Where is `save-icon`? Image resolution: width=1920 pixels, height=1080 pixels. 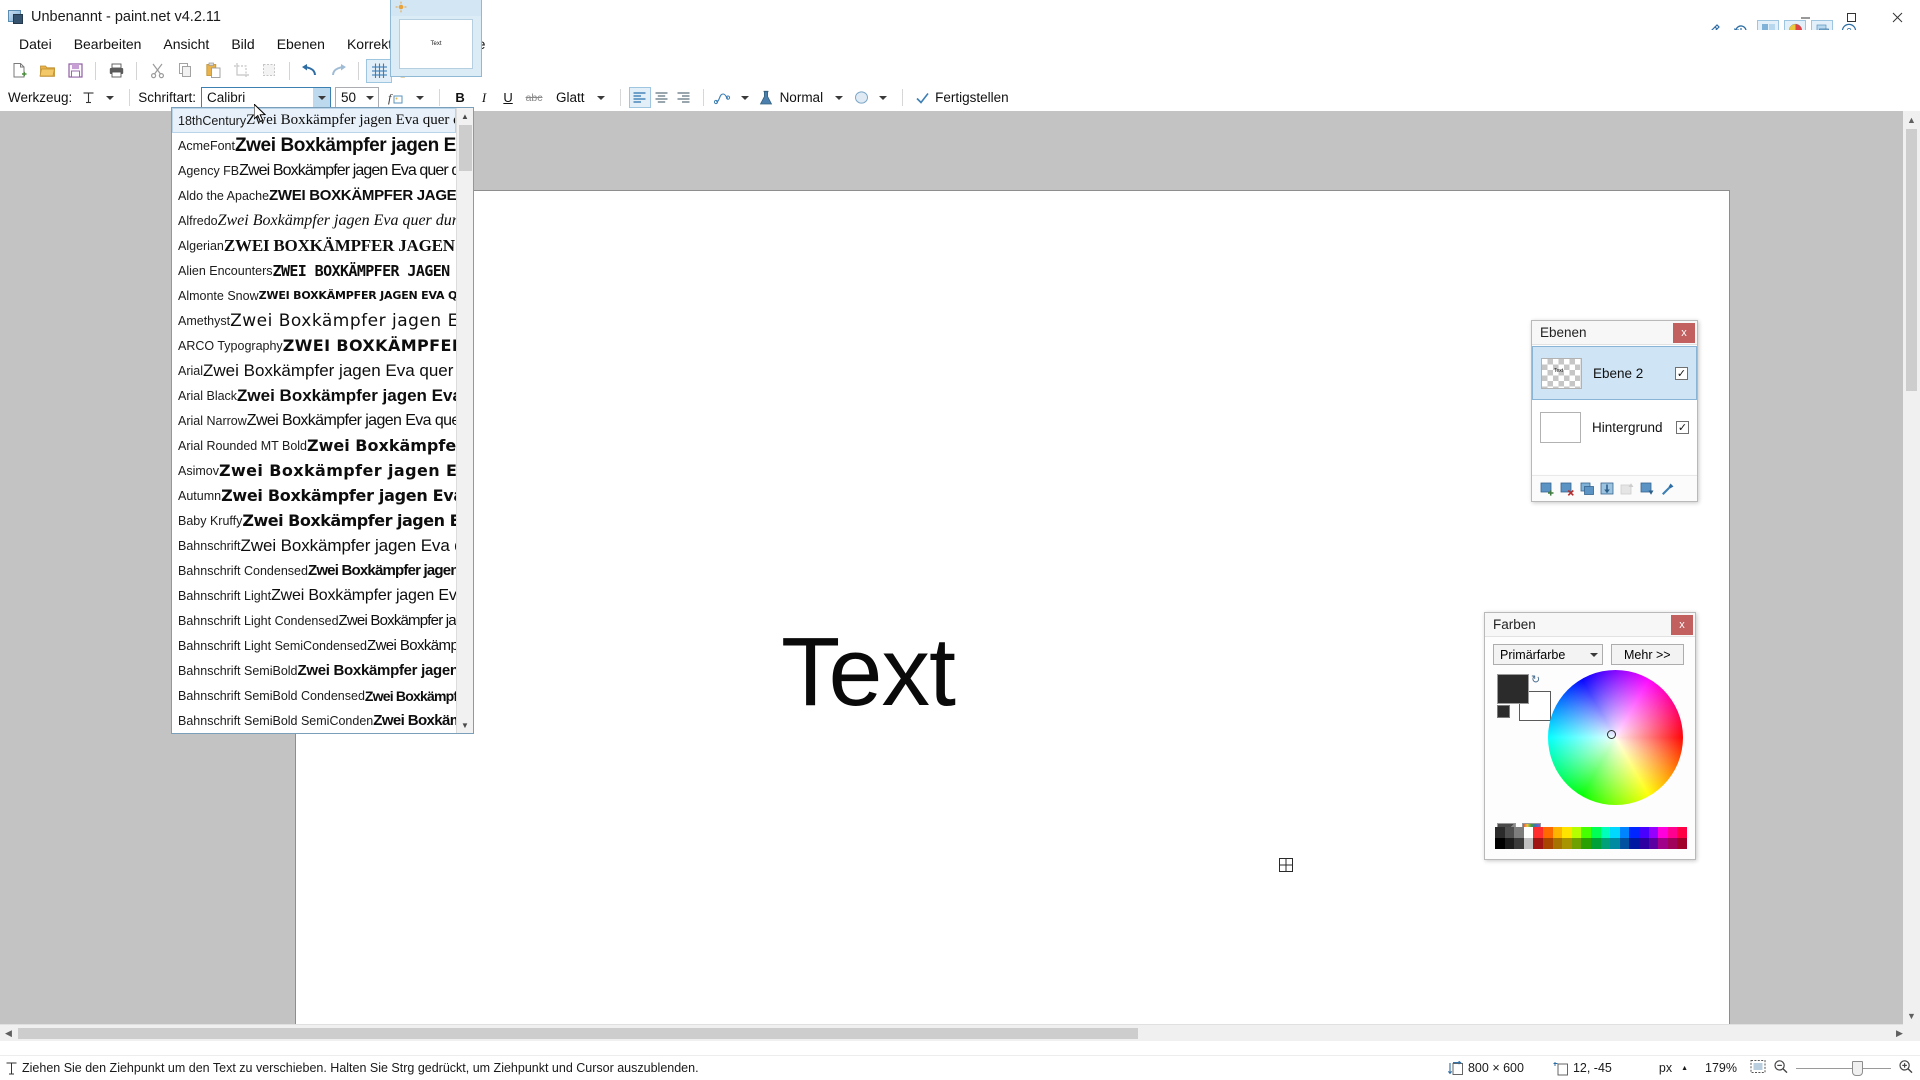 save-icon is located at coordinates (75, 71).